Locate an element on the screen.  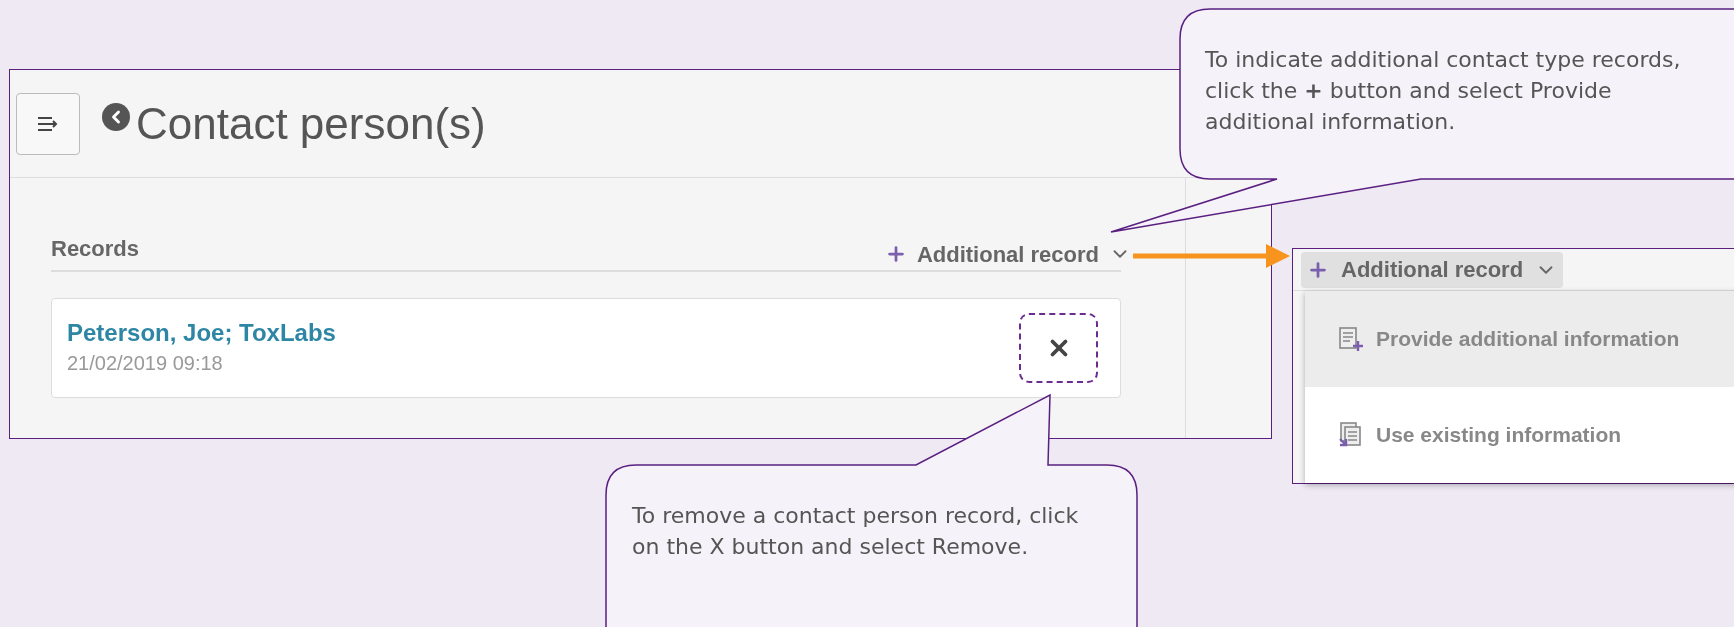
back-button is located at coordinates (116, 116).